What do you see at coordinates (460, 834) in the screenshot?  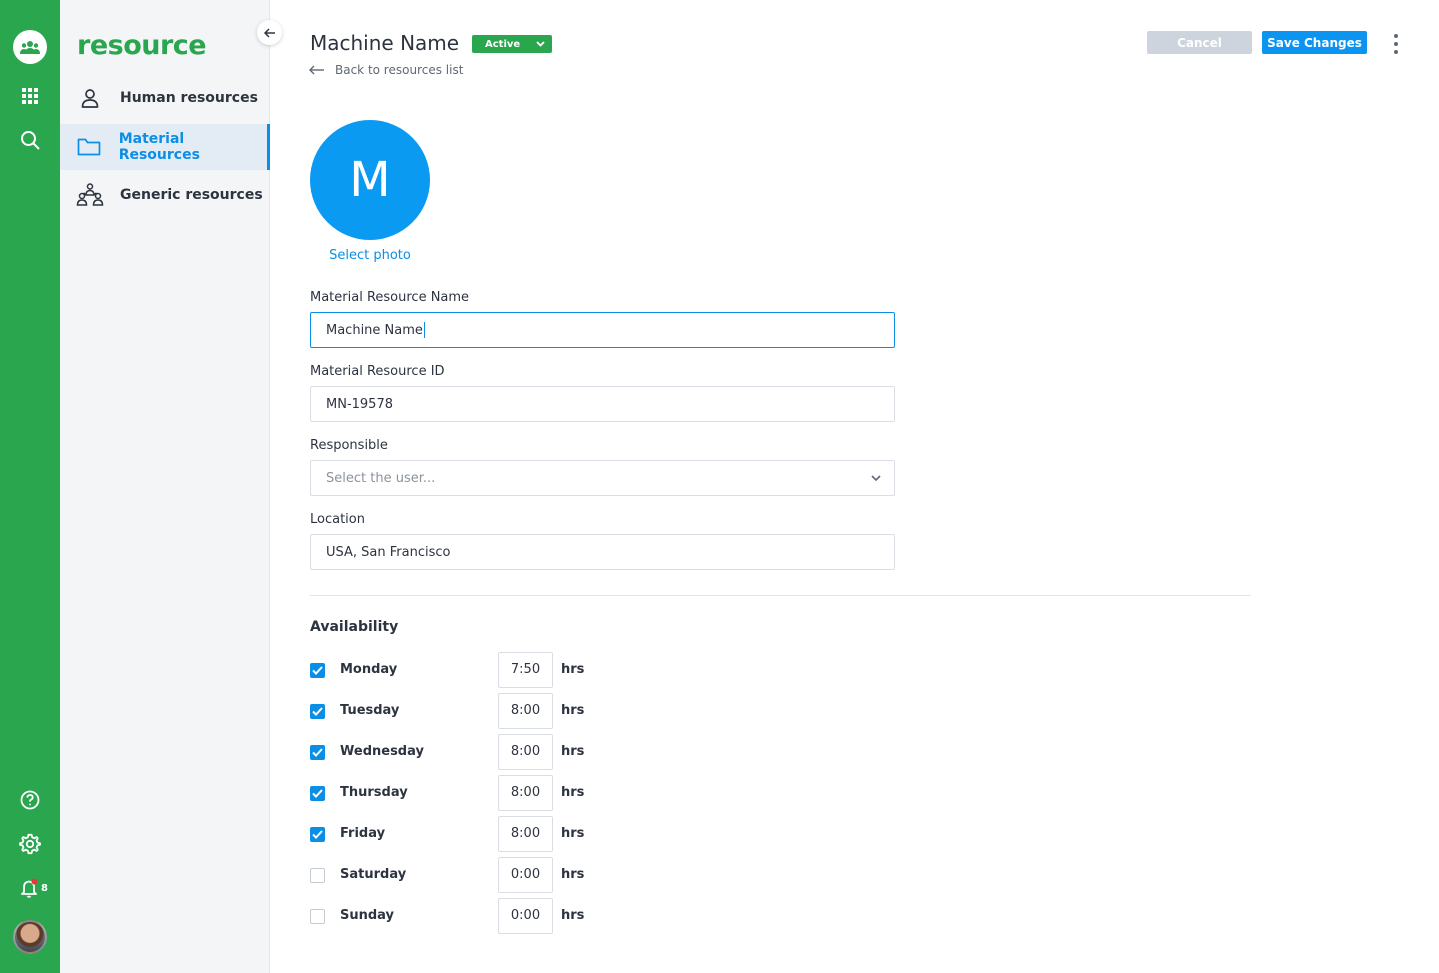 I see `availability-row: Friday 8:00 hrs` at bounding box center [460, 834].